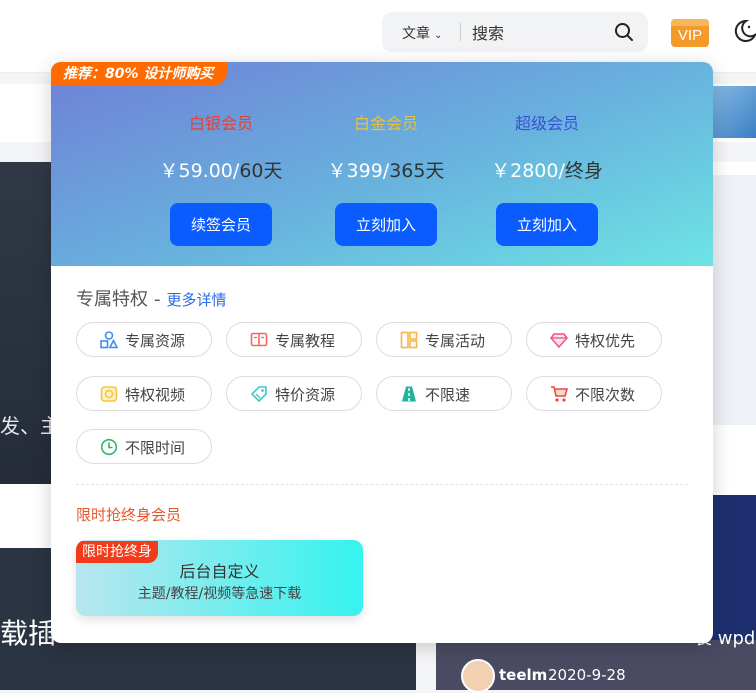 The image size is (756, 693). I want to click on privilege-label: 不限速, so click(448, 395).